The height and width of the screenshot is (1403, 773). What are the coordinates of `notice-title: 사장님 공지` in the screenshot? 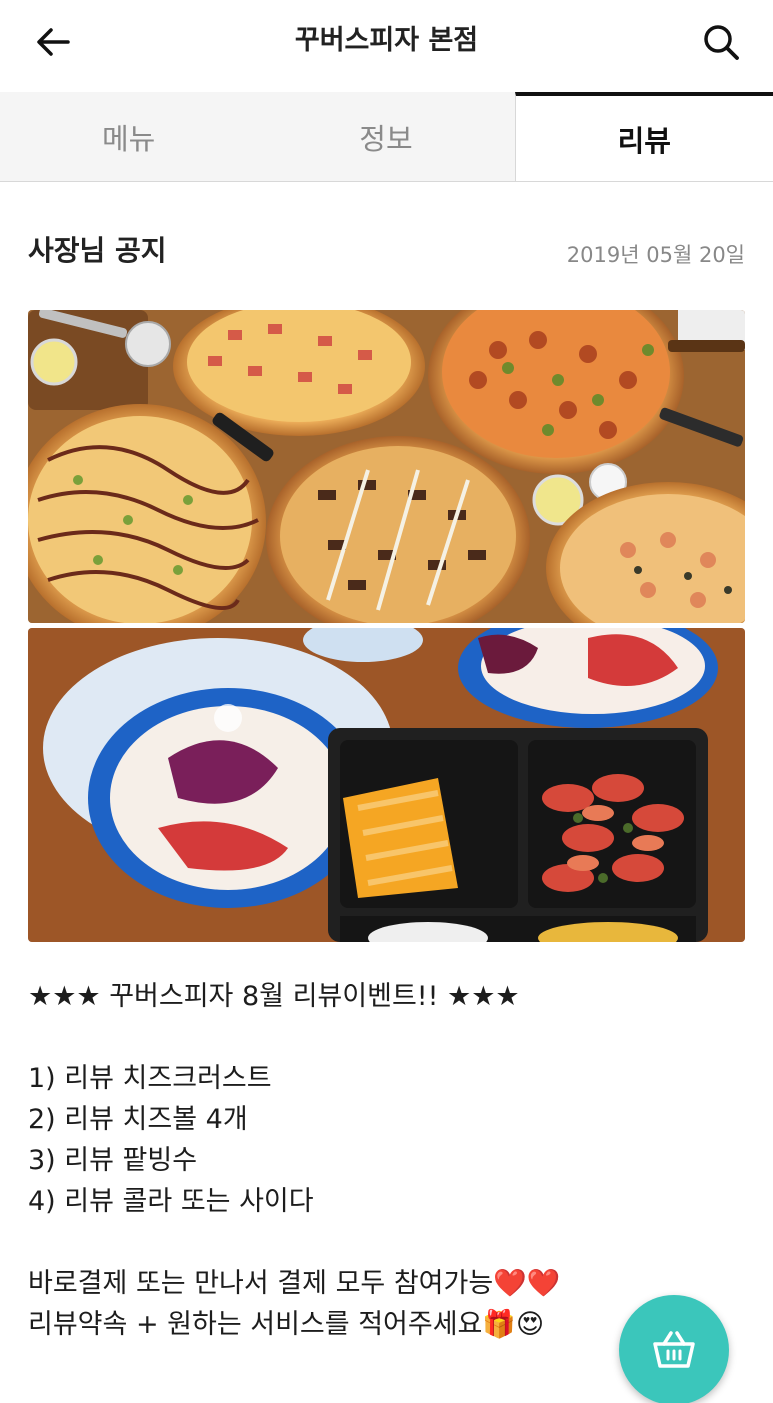 It's located at (97, 250).